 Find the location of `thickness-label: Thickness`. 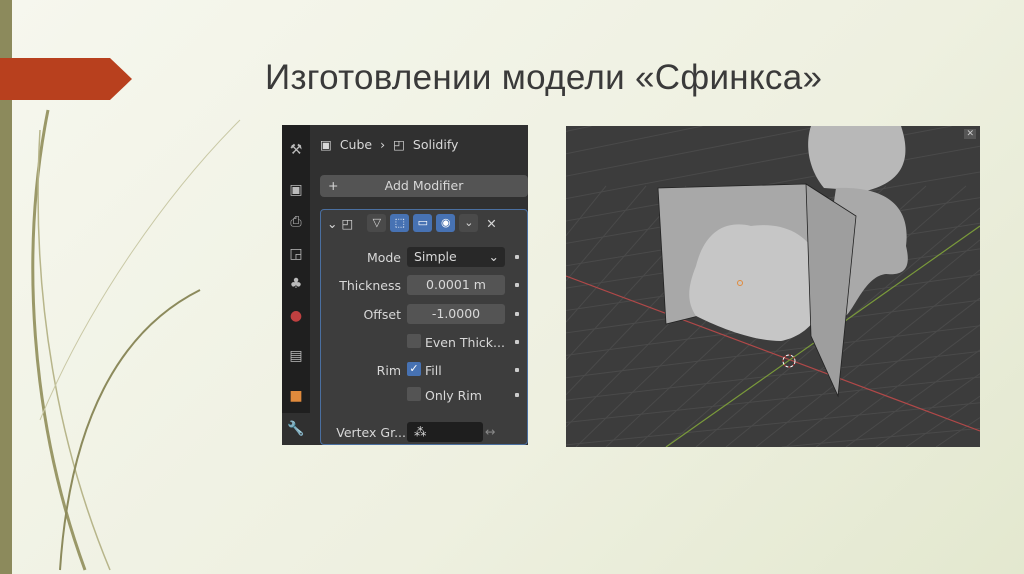

thickness-label: Thickness is located at coordinates (370, 285).